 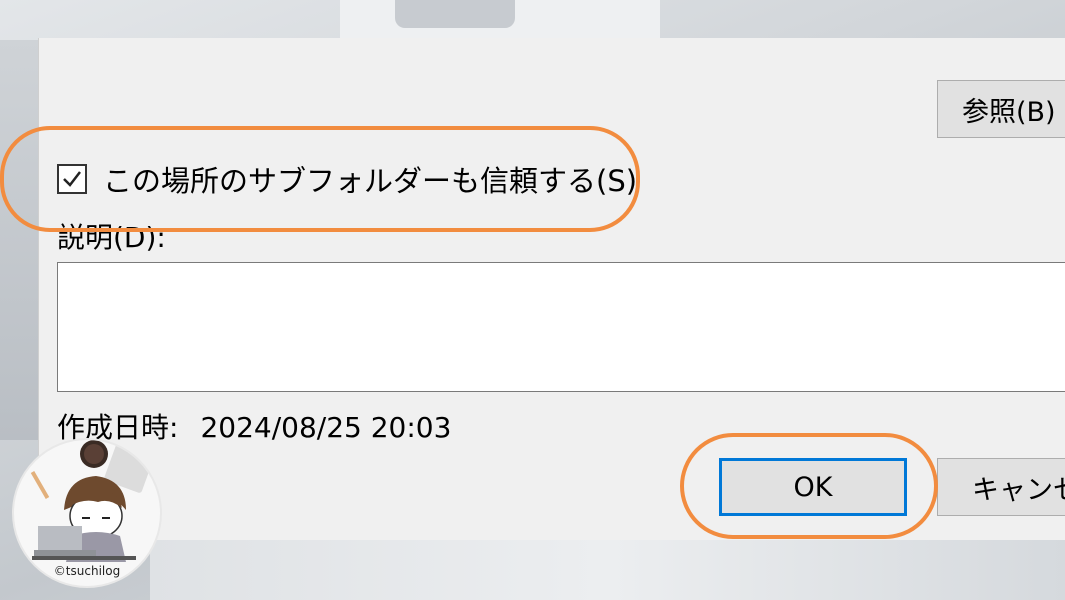 What do you see at coordinates (1001, 487) in the screenshot?
I see `cancel-button: キャンセ` at bounding box center [1001, 487].